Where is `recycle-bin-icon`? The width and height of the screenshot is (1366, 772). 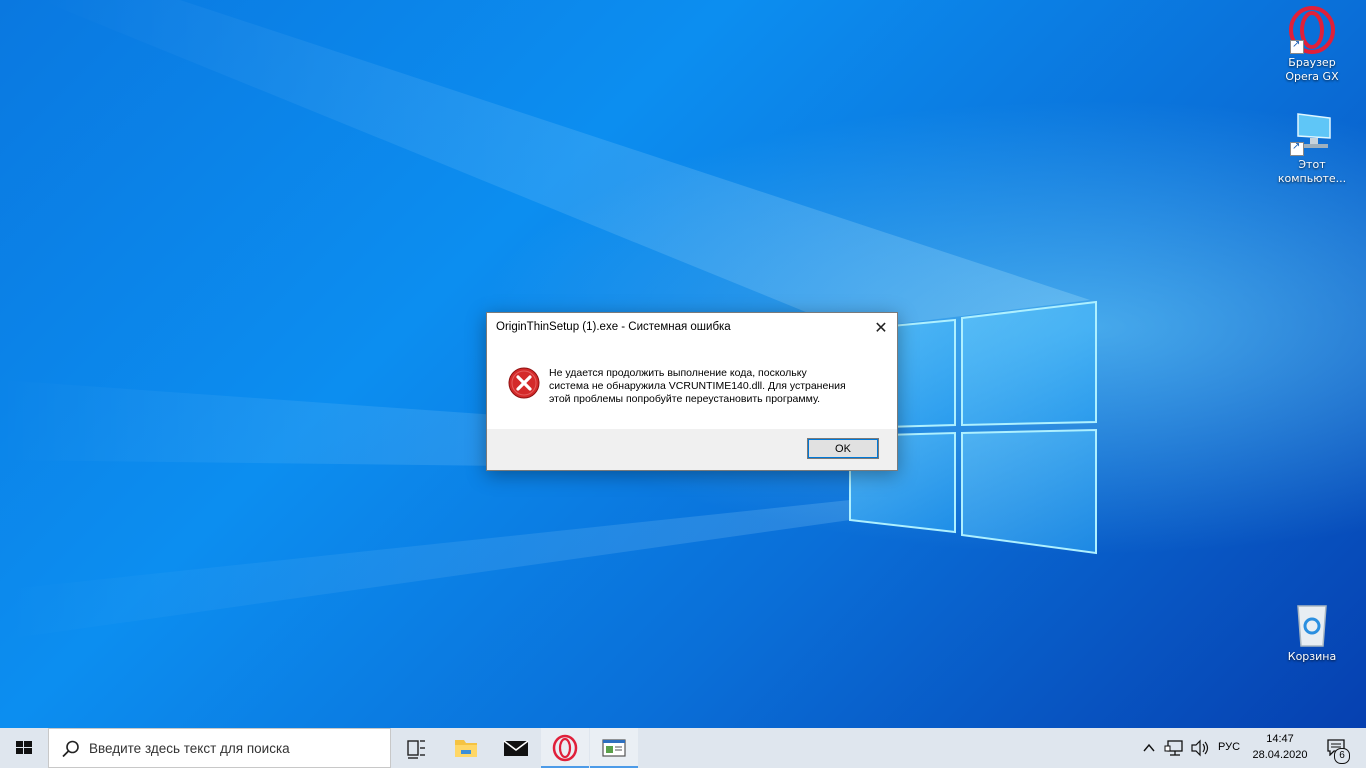
recycle-bin-icon is located at coordinates (1312, 624).